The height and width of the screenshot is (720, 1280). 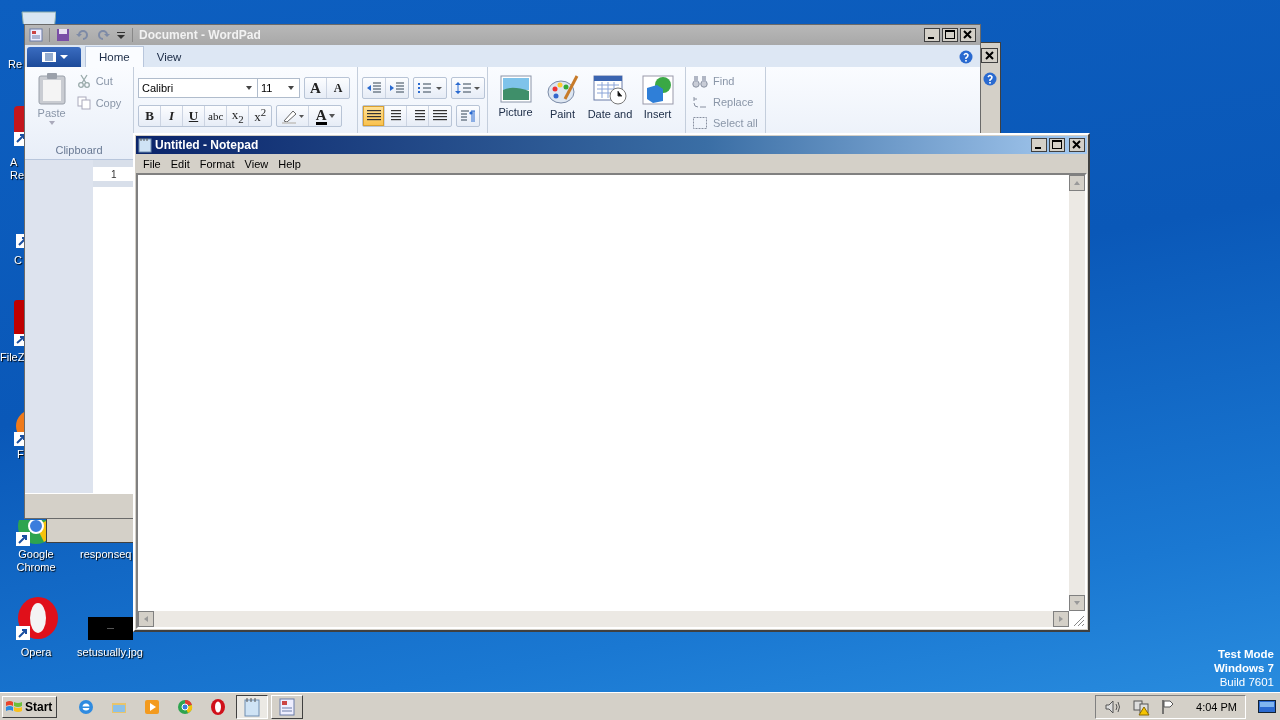 I want to click on scissors-icon, so click(x=83, y=81).